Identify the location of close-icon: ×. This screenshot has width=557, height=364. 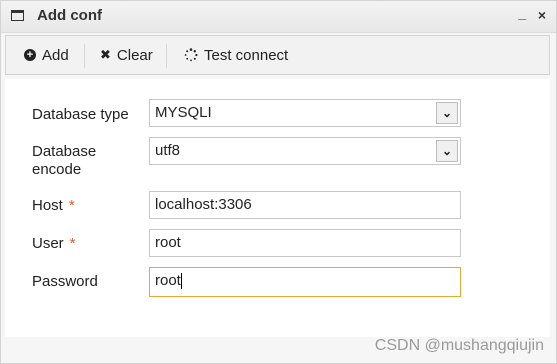
(542, 15).